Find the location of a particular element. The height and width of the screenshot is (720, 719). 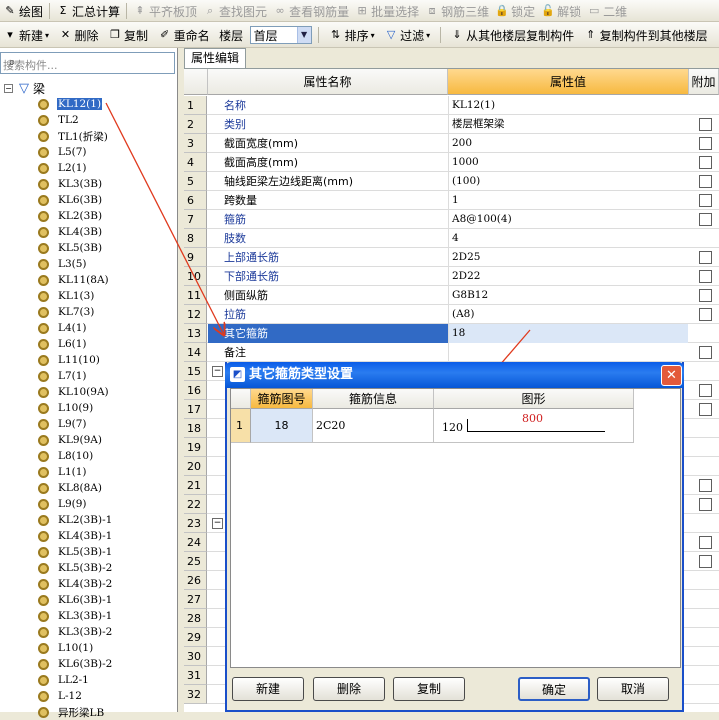

tree-item: KL6(3B) is located at coordinates (70, 200).